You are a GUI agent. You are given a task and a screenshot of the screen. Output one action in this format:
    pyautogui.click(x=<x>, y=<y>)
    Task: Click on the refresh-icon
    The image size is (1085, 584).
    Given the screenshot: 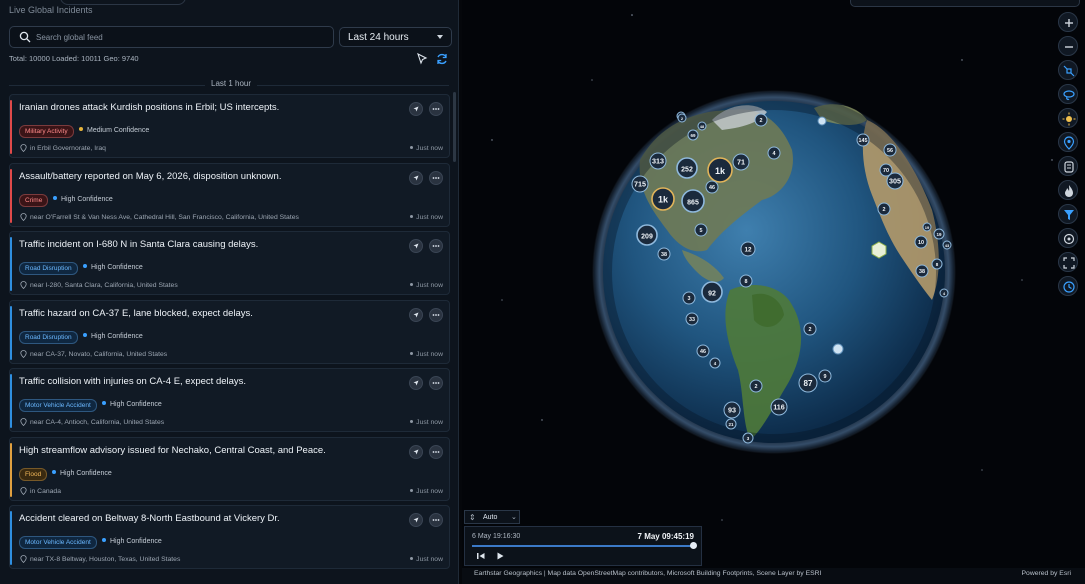 What is the action you would take?
    pyautogui.click(x=442, y=59)
    